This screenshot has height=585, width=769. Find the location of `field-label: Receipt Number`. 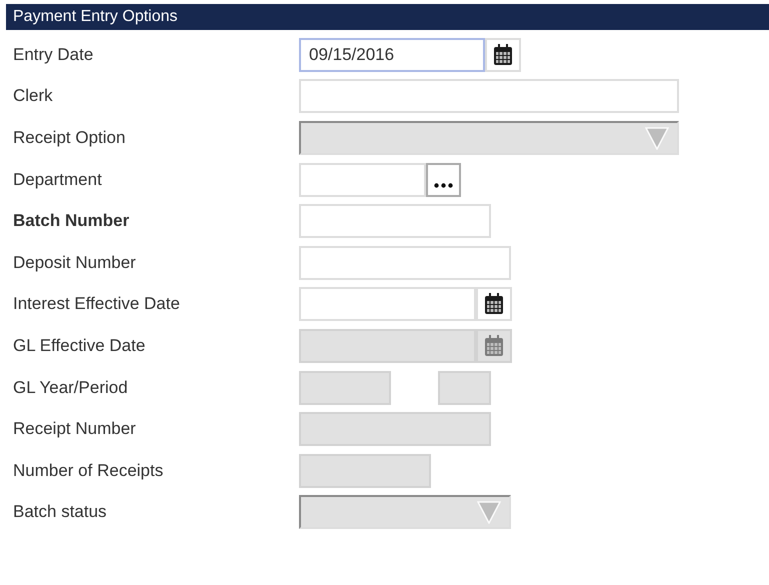

field-label: Receipt Number is located at coordinates (74, 429).